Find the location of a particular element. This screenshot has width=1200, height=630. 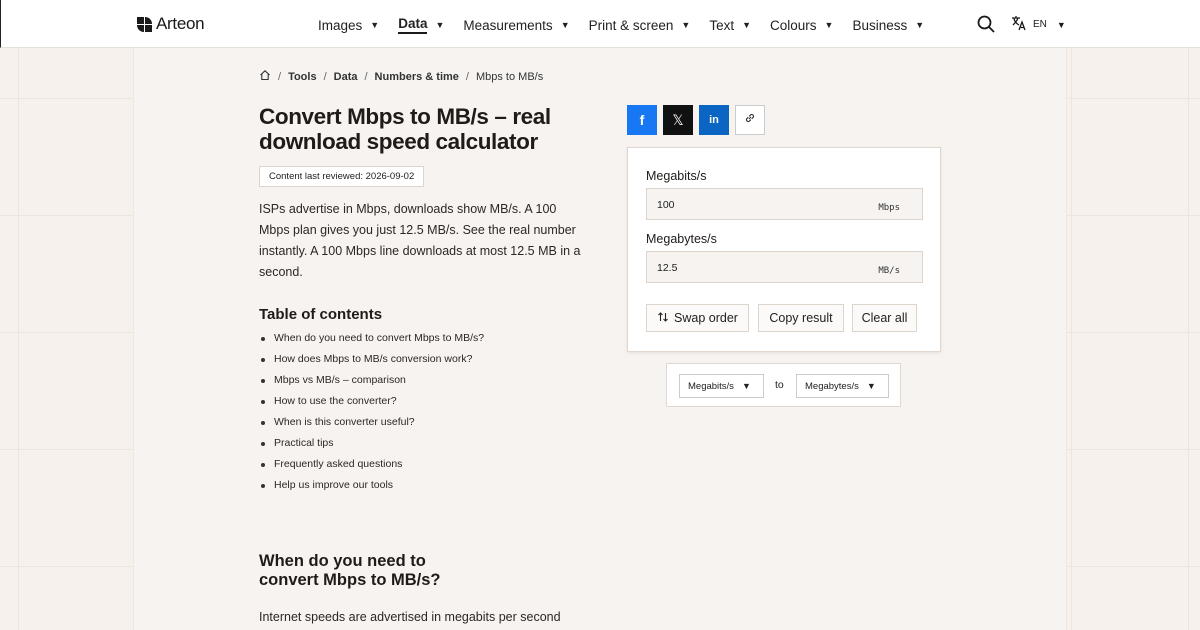

toc-item: Practical tips is located at coordinates (371, 447).